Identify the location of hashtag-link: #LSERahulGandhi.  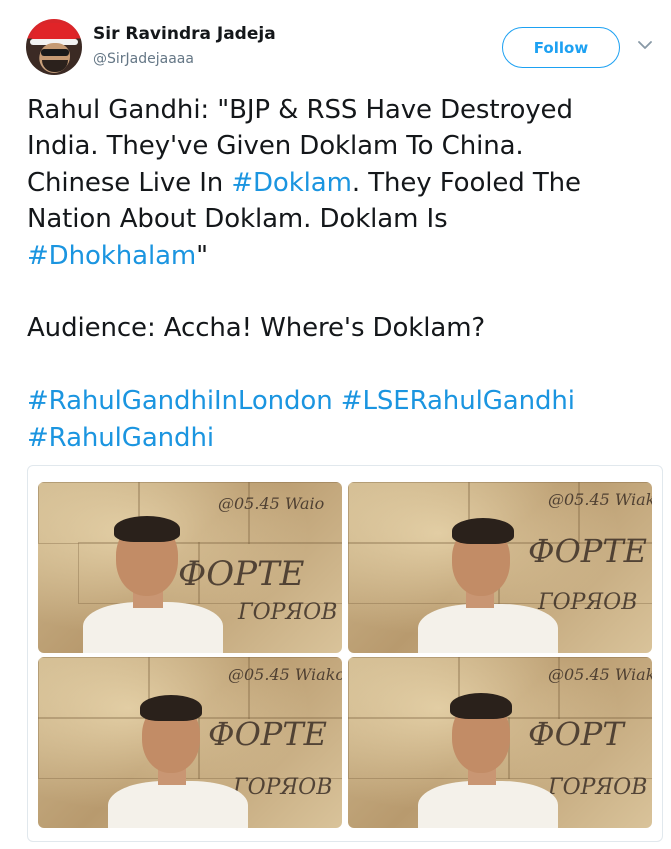
(458, 401).